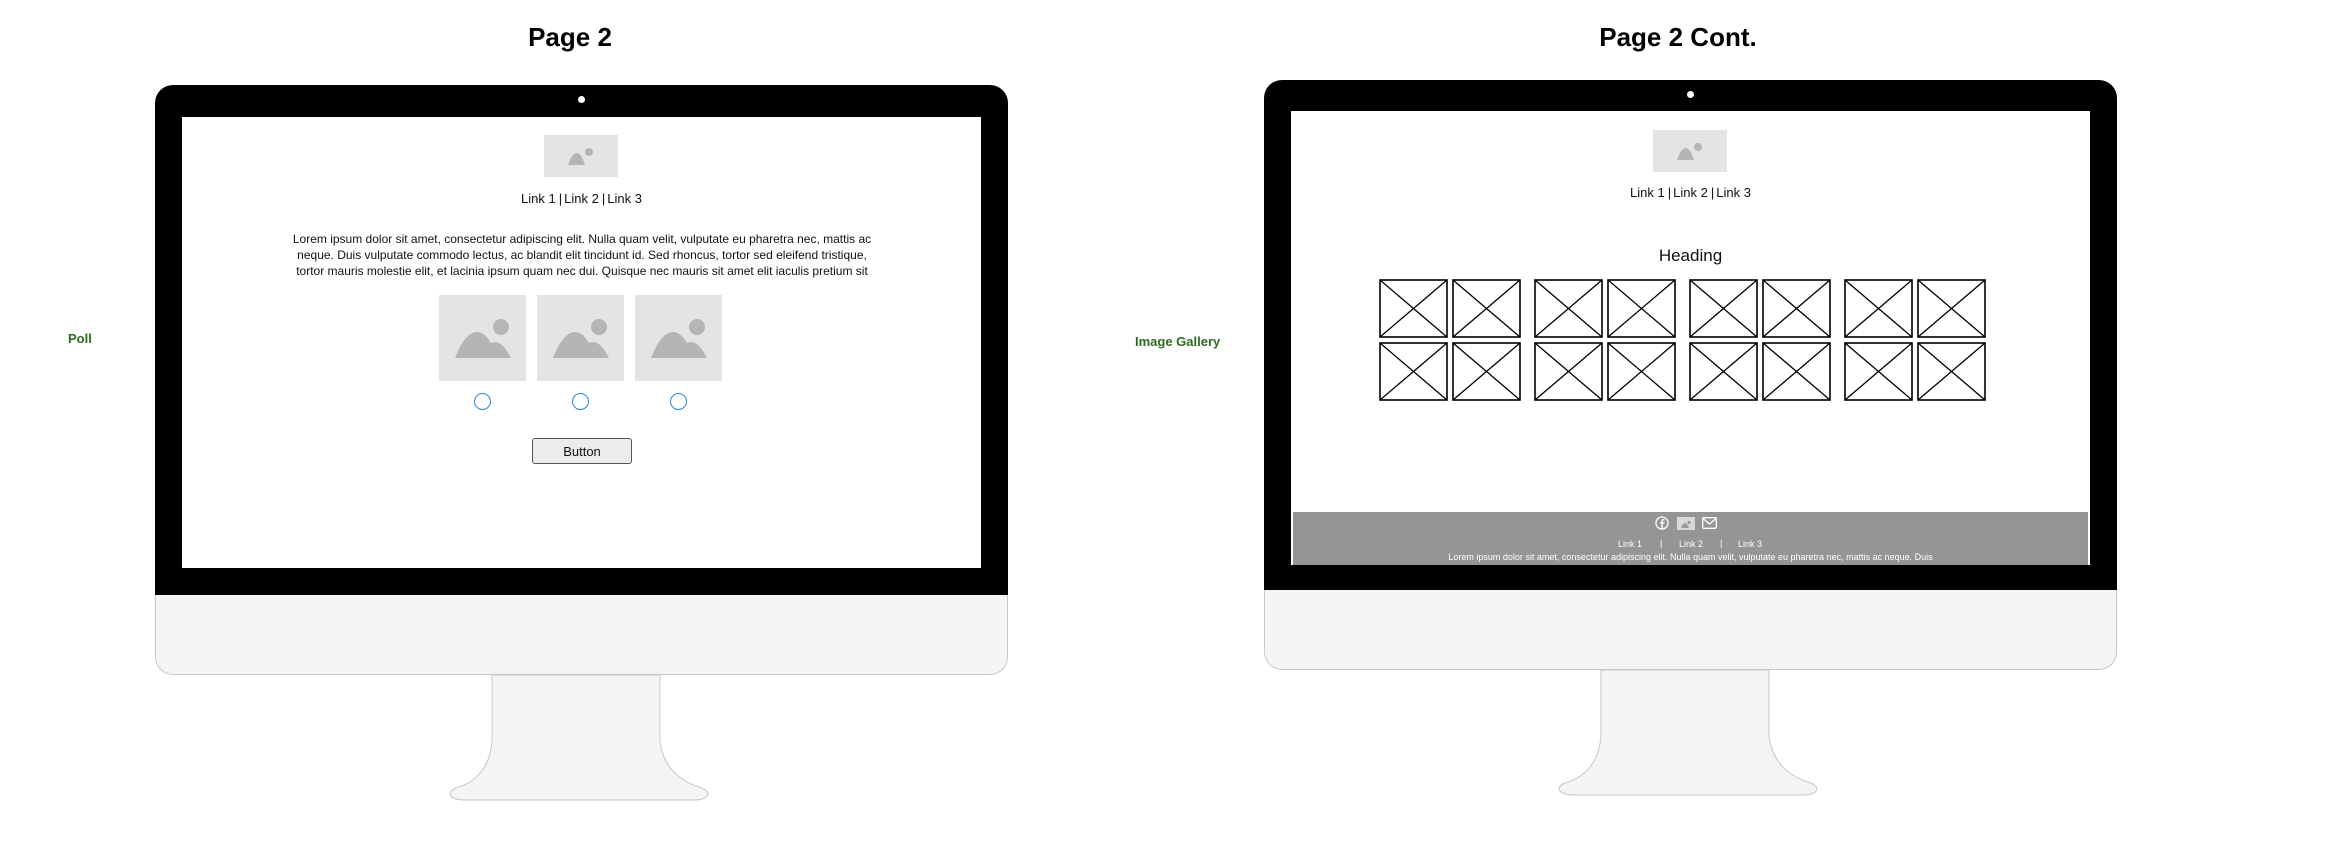 This screenshot has height=852, width=2326. I want to click on page-title-right: Page 2 Cont., so click(1678, 37).